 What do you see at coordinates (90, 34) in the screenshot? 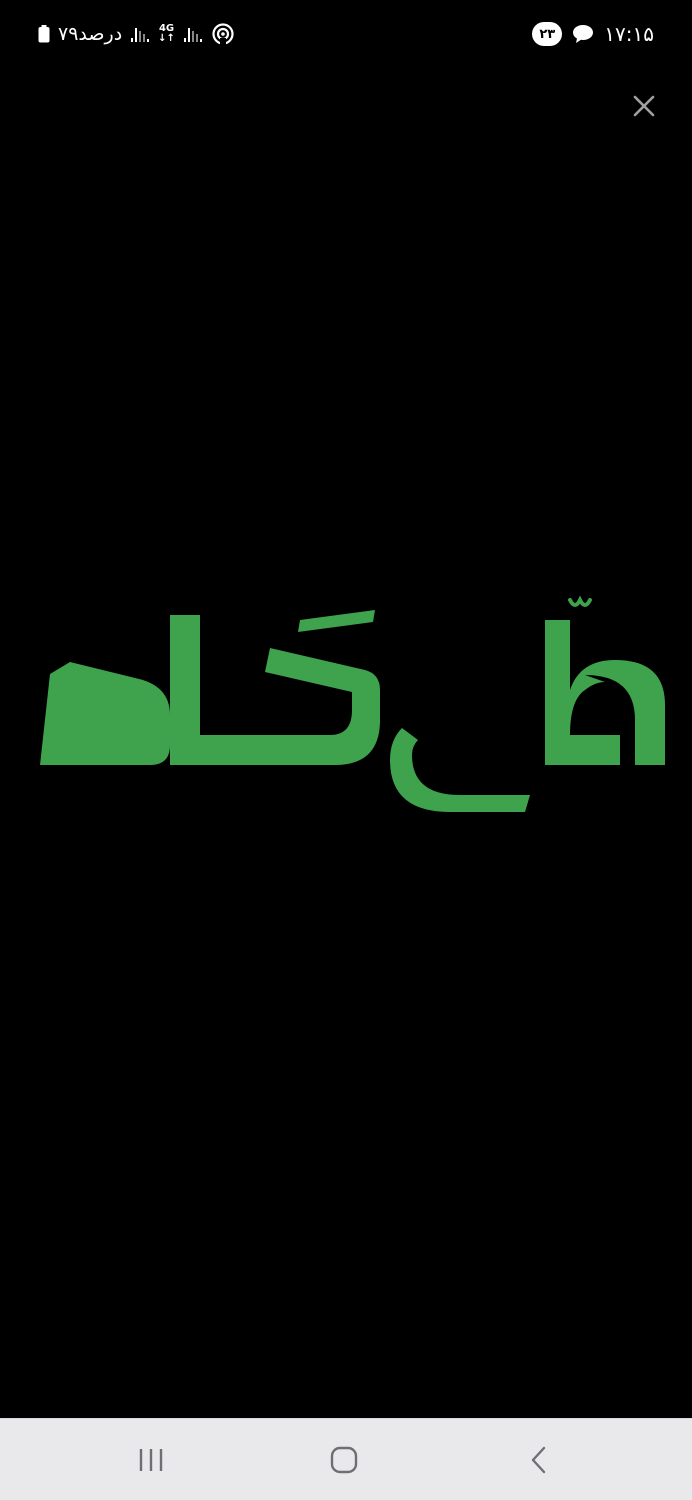
I see `battery-percentage: ۷۹درصد` at bounding box center [90, 34].